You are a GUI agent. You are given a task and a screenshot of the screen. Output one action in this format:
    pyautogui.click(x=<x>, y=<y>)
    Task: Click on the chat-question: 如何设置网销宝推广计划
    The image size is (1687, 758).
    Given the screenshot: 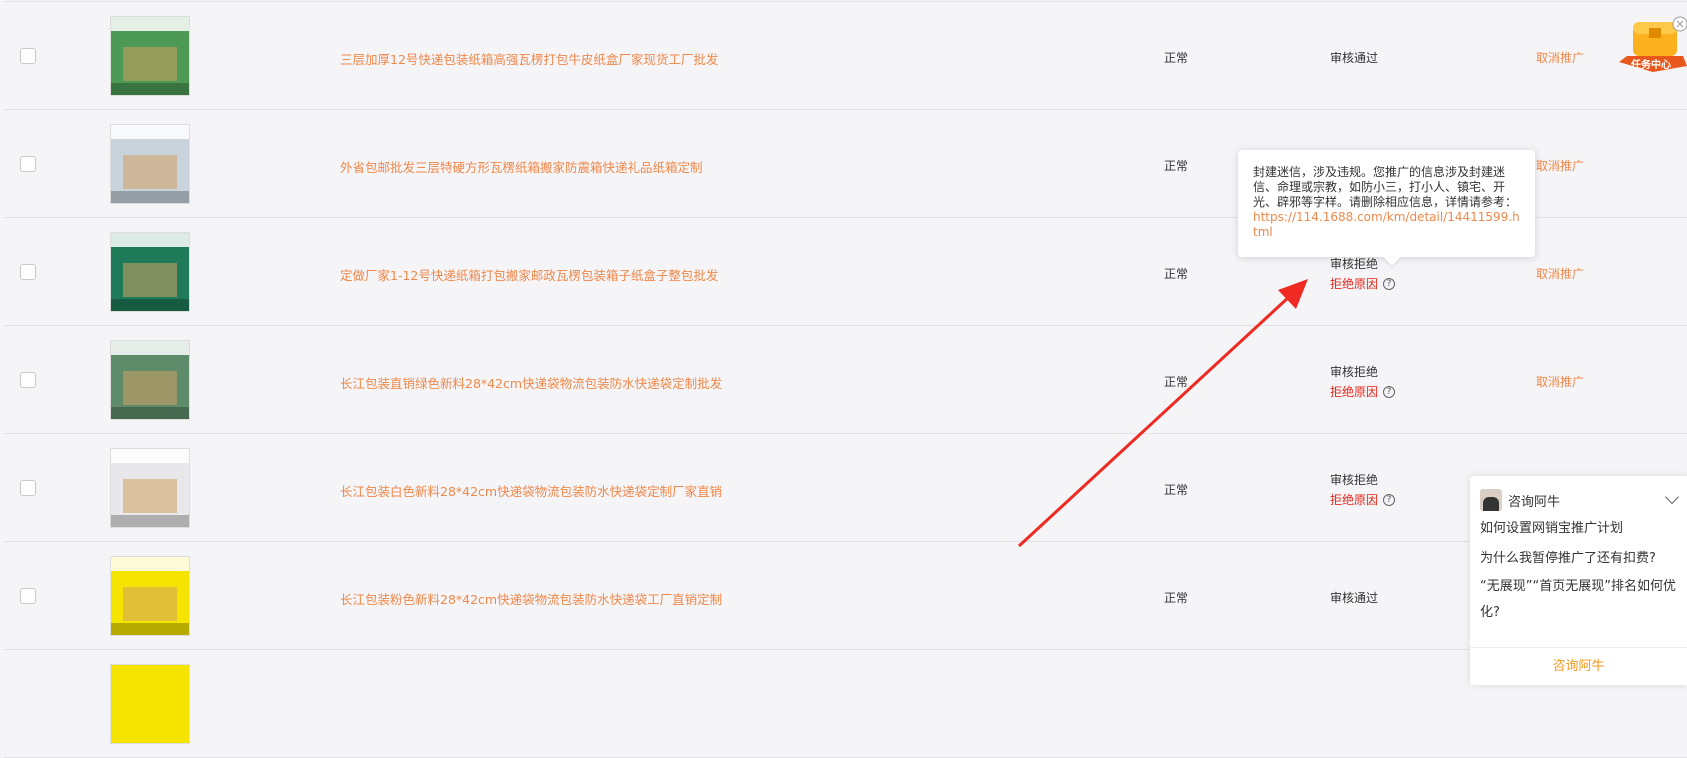 What is the action you would take?
    pyautogui.click(x=1578, y=529)
    